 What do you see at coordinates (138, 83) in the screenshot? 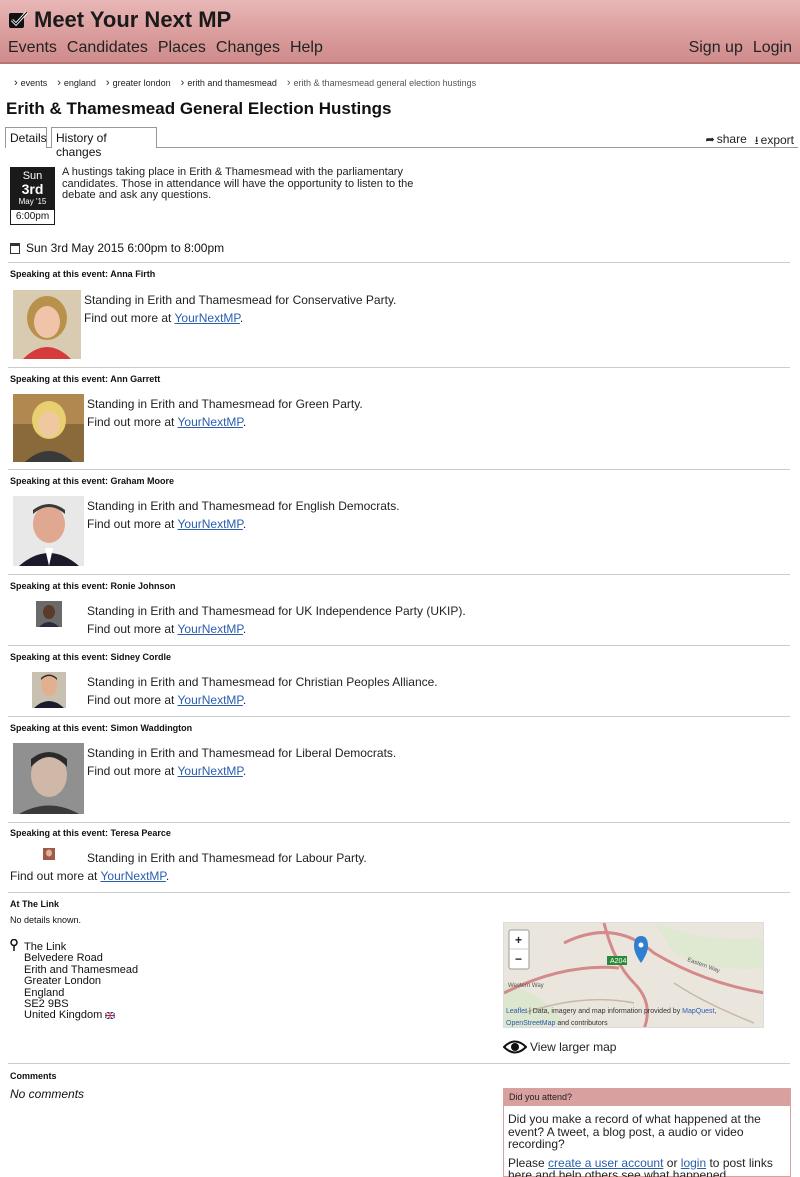
I see `breadcrumb-greater-london: greater london` at bounding box center [138, 83].